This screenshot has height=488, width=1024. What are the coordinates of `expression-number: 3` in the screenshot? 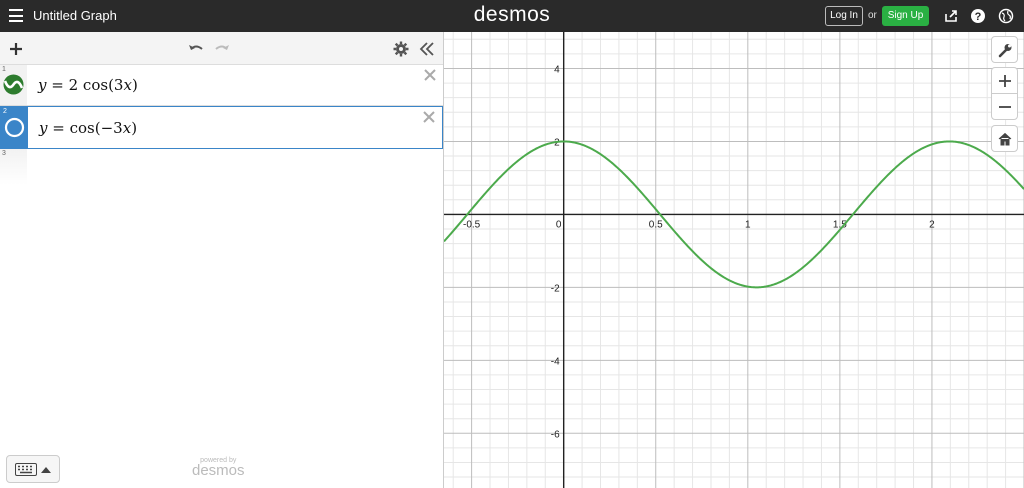 It's located at (4, 153).